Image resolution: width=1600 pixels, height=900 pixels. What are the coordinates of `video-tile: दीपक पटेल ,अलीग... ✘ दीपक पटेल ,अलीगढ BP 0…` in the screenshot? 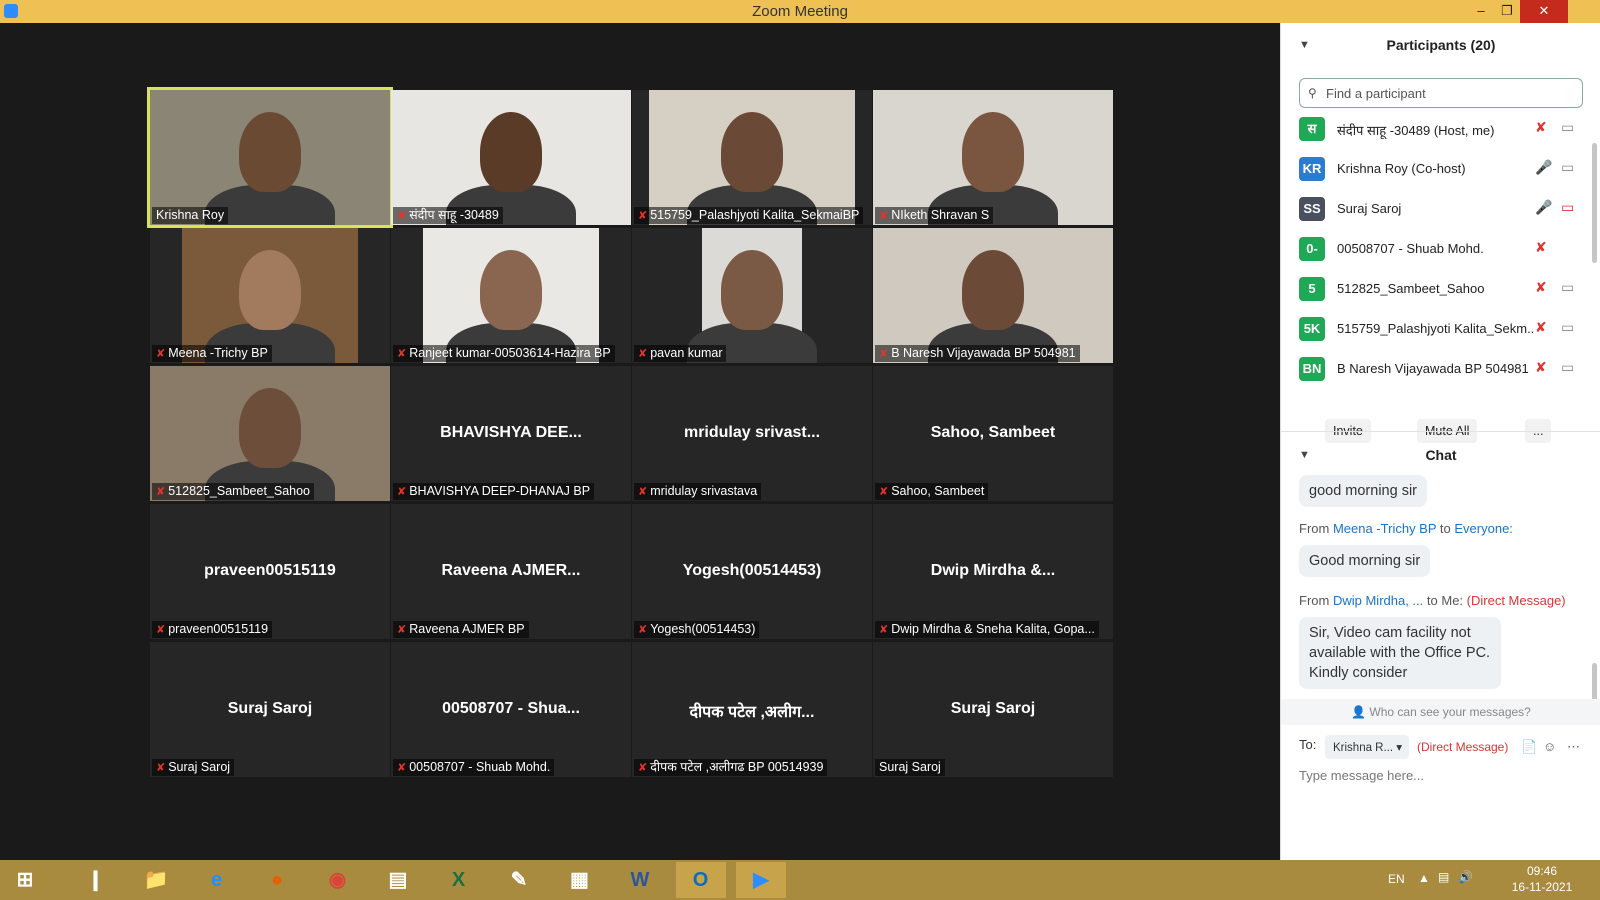 It's located at (752, 709).